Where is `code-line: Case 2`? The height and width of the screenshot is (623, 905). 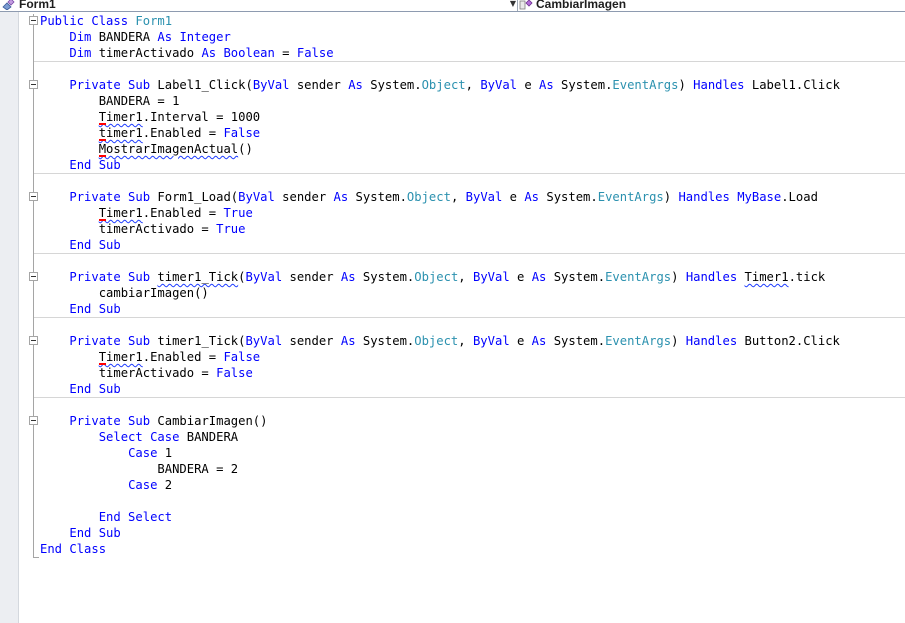
code-line: Case 2 is located at coordinates (440, 485).